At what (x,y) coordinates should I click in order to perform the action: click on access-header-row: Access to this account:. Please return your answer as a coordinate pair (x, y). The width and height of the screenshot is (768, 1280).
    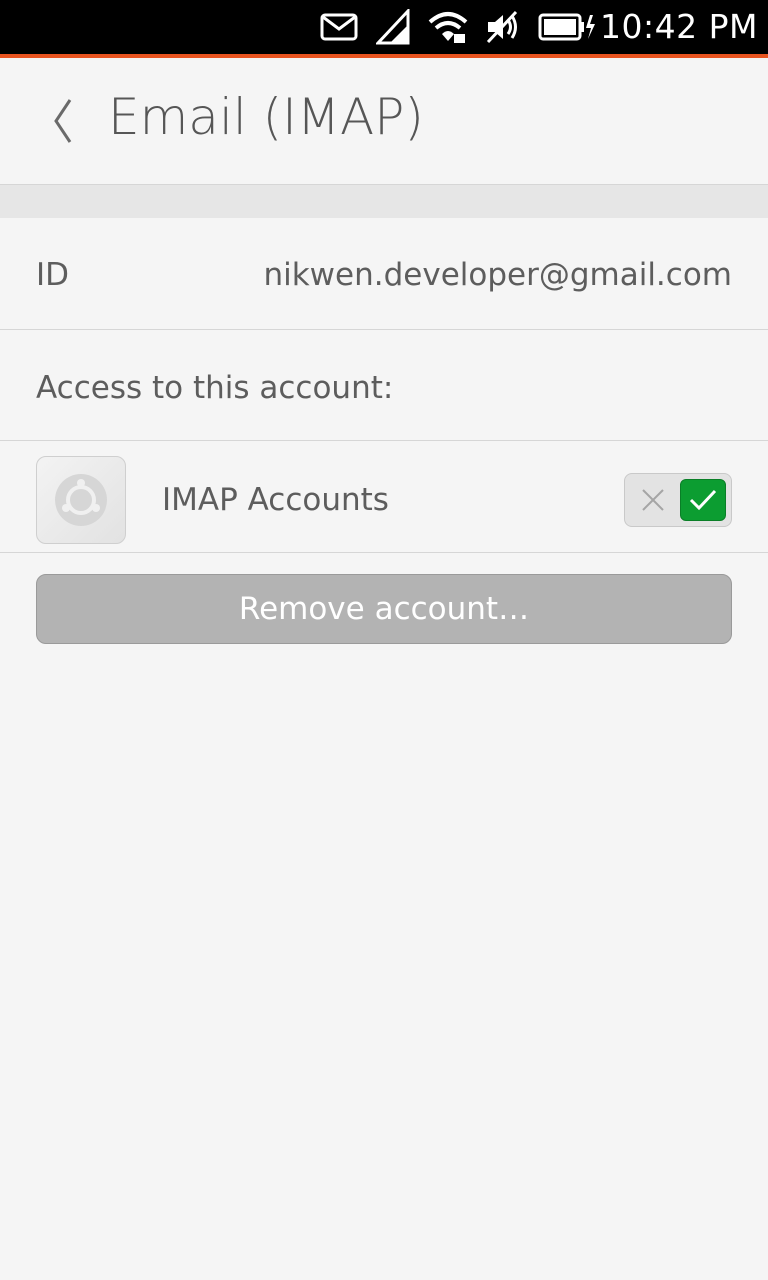
    Looking at the image, I should click on (384, 385).